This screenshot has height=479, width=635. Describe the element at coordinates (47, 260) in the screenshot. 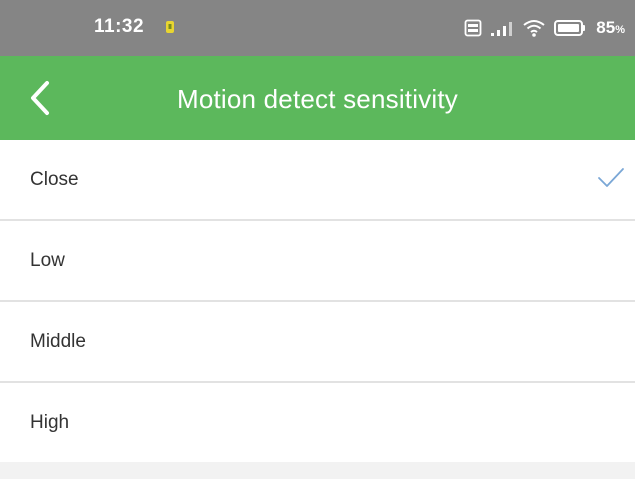

I see `option-label: Low` at that location.